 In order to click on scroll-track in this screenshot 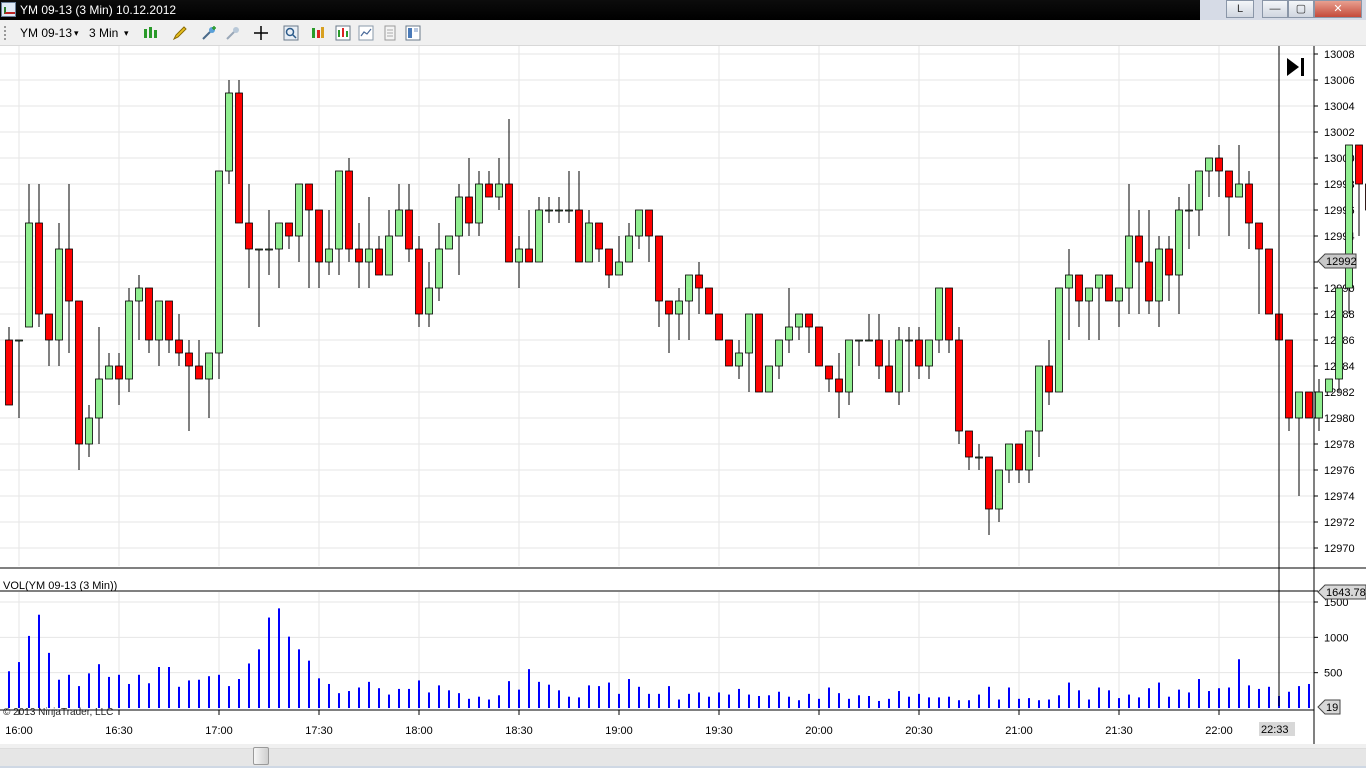, I will do `click(683, 757)`.